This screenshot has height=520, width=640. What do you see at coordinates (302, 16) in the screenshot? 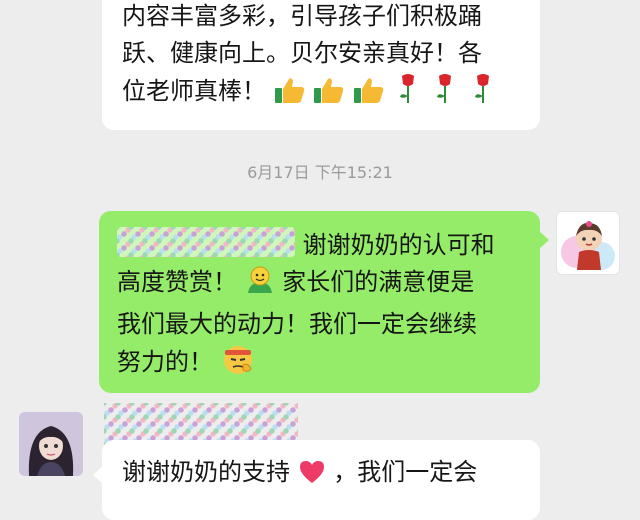
I see `message-line: 内容丰富多彩，引导孩子们积极踊` at bounding box center [302, 16].